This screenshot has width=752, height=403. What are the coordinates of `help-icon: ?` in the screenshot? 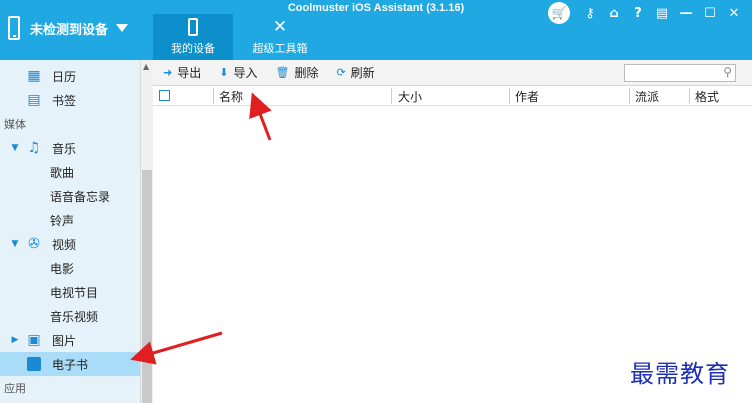 It's located at (638, 13).